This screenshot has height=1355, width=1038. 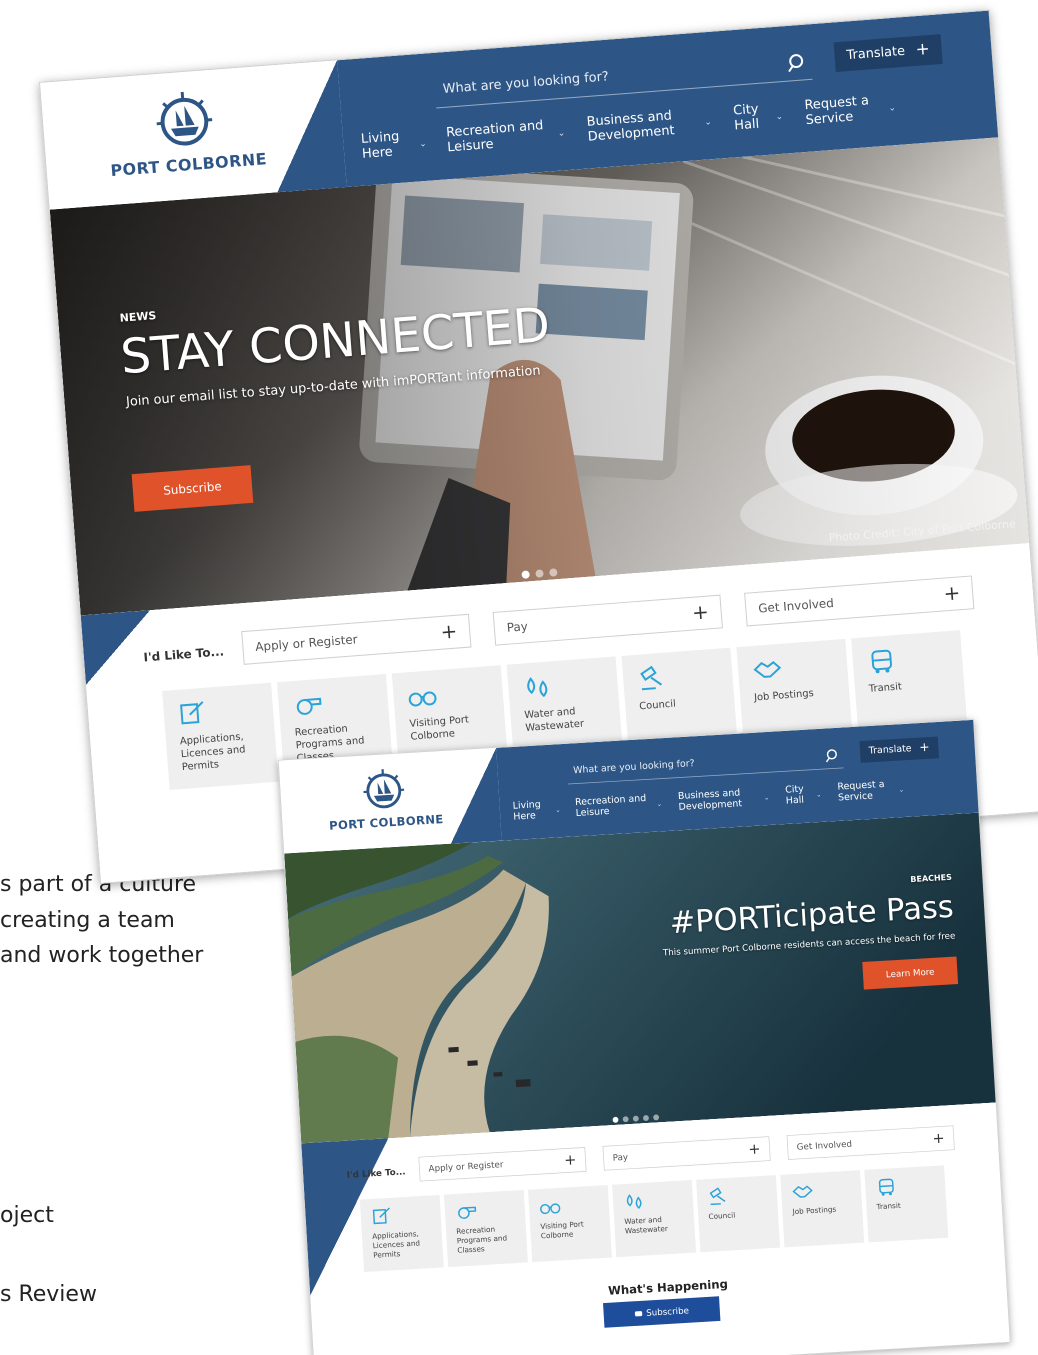 I want to click on tile-visiting: Visiting Port Colborne, so click(x=569, y=1224).